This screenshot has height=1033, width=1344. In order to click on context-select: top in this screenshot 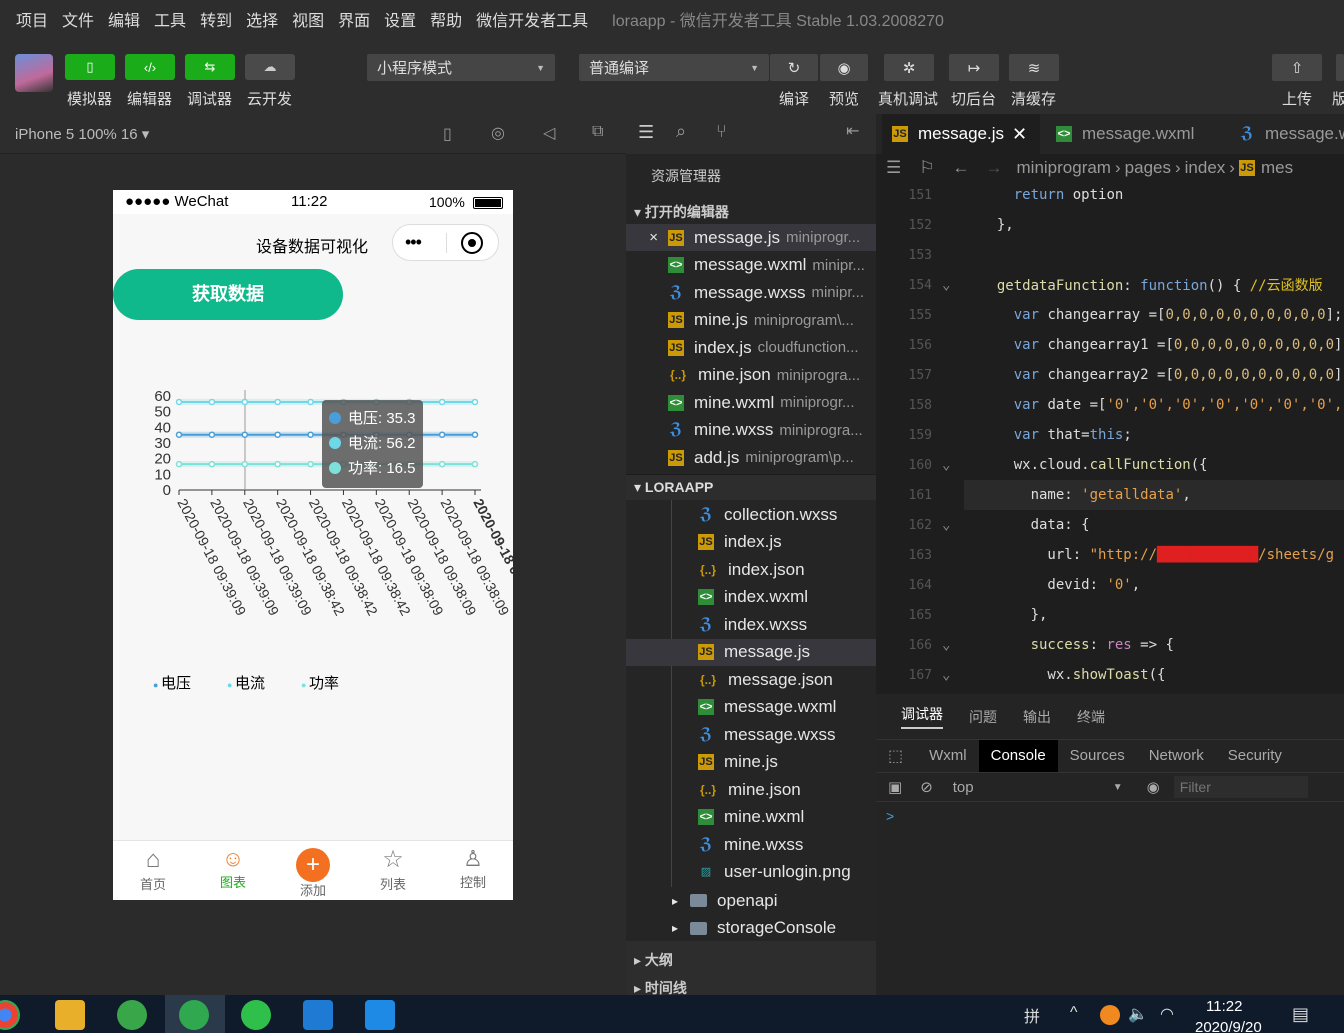, I will do `click(1033, 787)`.